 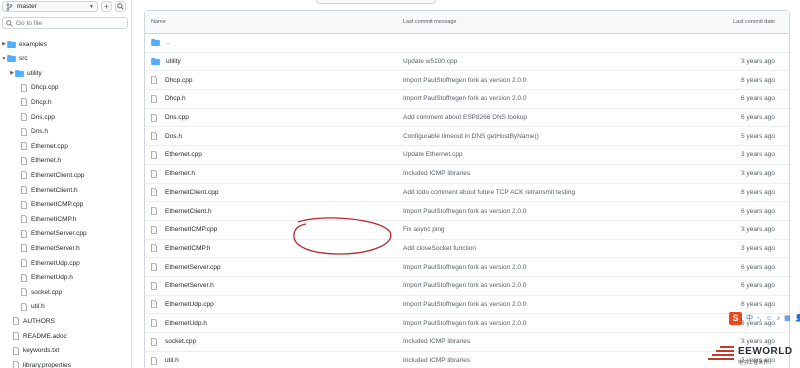 What do you see at coordinates (70, 175) in the screenshot?
I see `tree-file-item: EthernetClient.cpp` at bounding box center [70, 175].